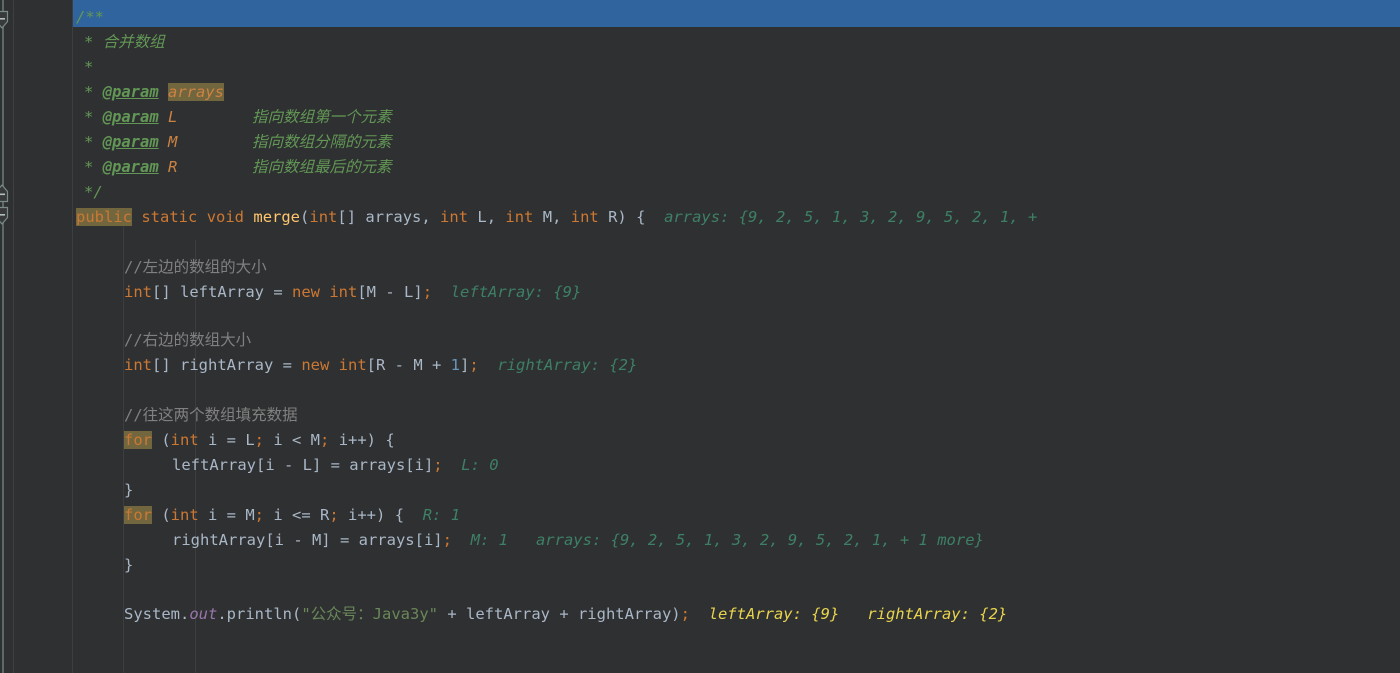 This screenshot has width=1400, height=673. What do you see at coordinates (173, 142) in the screenshot?
I see `code-token-doc-param: M` at bounding box center [173, 142].